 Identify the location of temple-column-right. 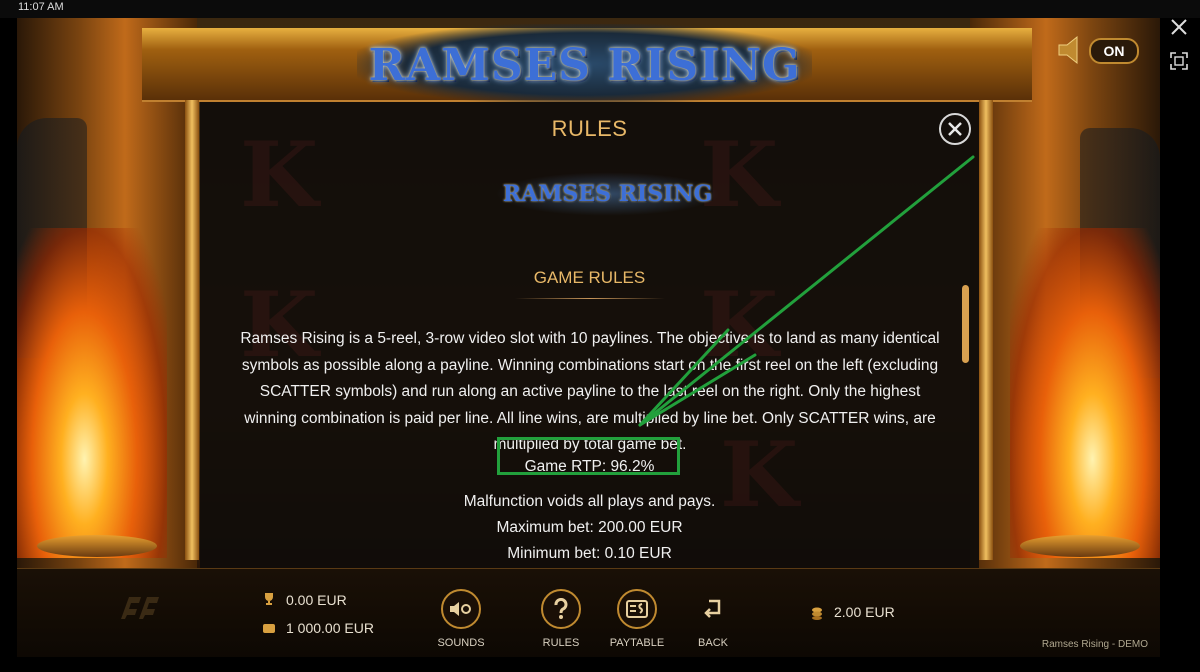
(986, 330).